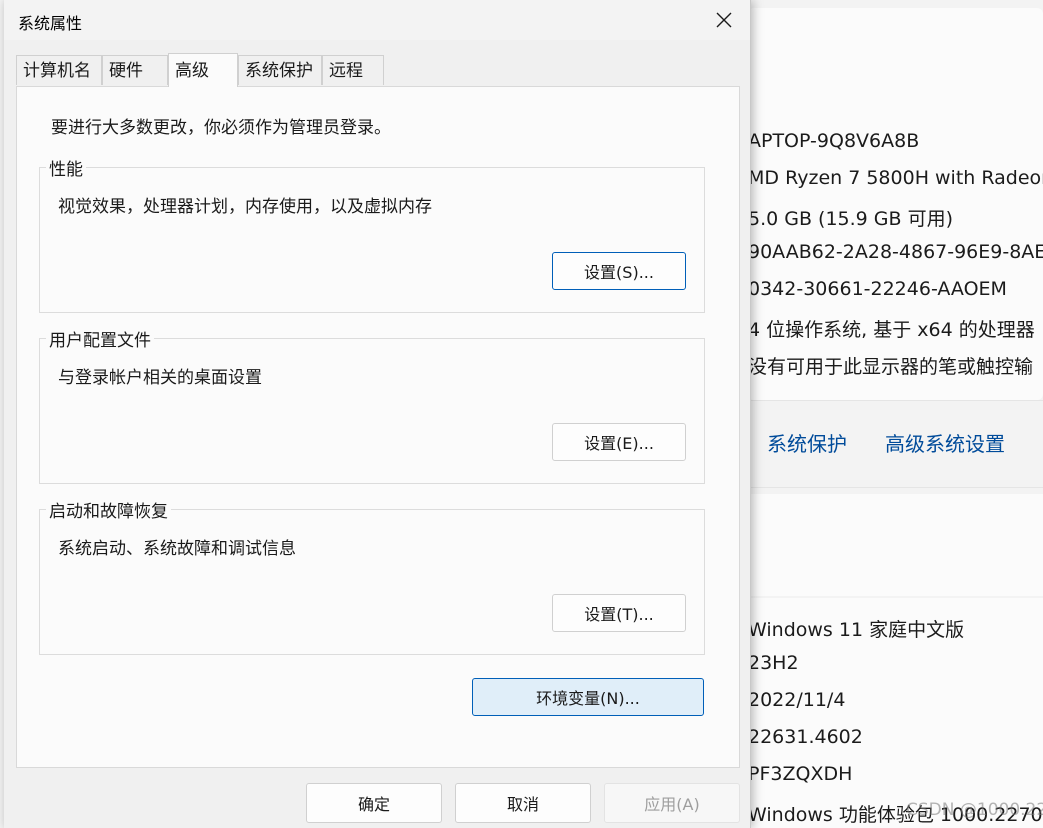  What do you see at coordinates (891, 330) in the screenshot?
I see `system-type-value: 4 位操作系统, 基于 x64 的处理器` at bounding box center [891, 330].